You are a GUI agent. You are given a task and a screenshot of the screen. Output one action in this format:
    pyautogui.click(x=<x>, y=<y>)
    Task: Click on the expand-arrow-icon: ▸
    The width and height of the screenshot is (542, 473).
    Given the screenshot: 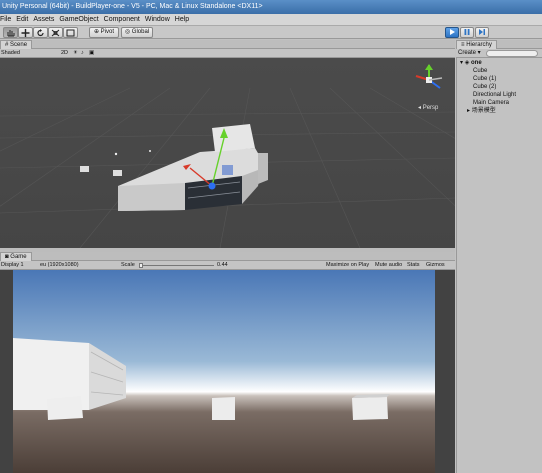 What is the action you would take?
    pyautogui.click(x=468, y=111)
    